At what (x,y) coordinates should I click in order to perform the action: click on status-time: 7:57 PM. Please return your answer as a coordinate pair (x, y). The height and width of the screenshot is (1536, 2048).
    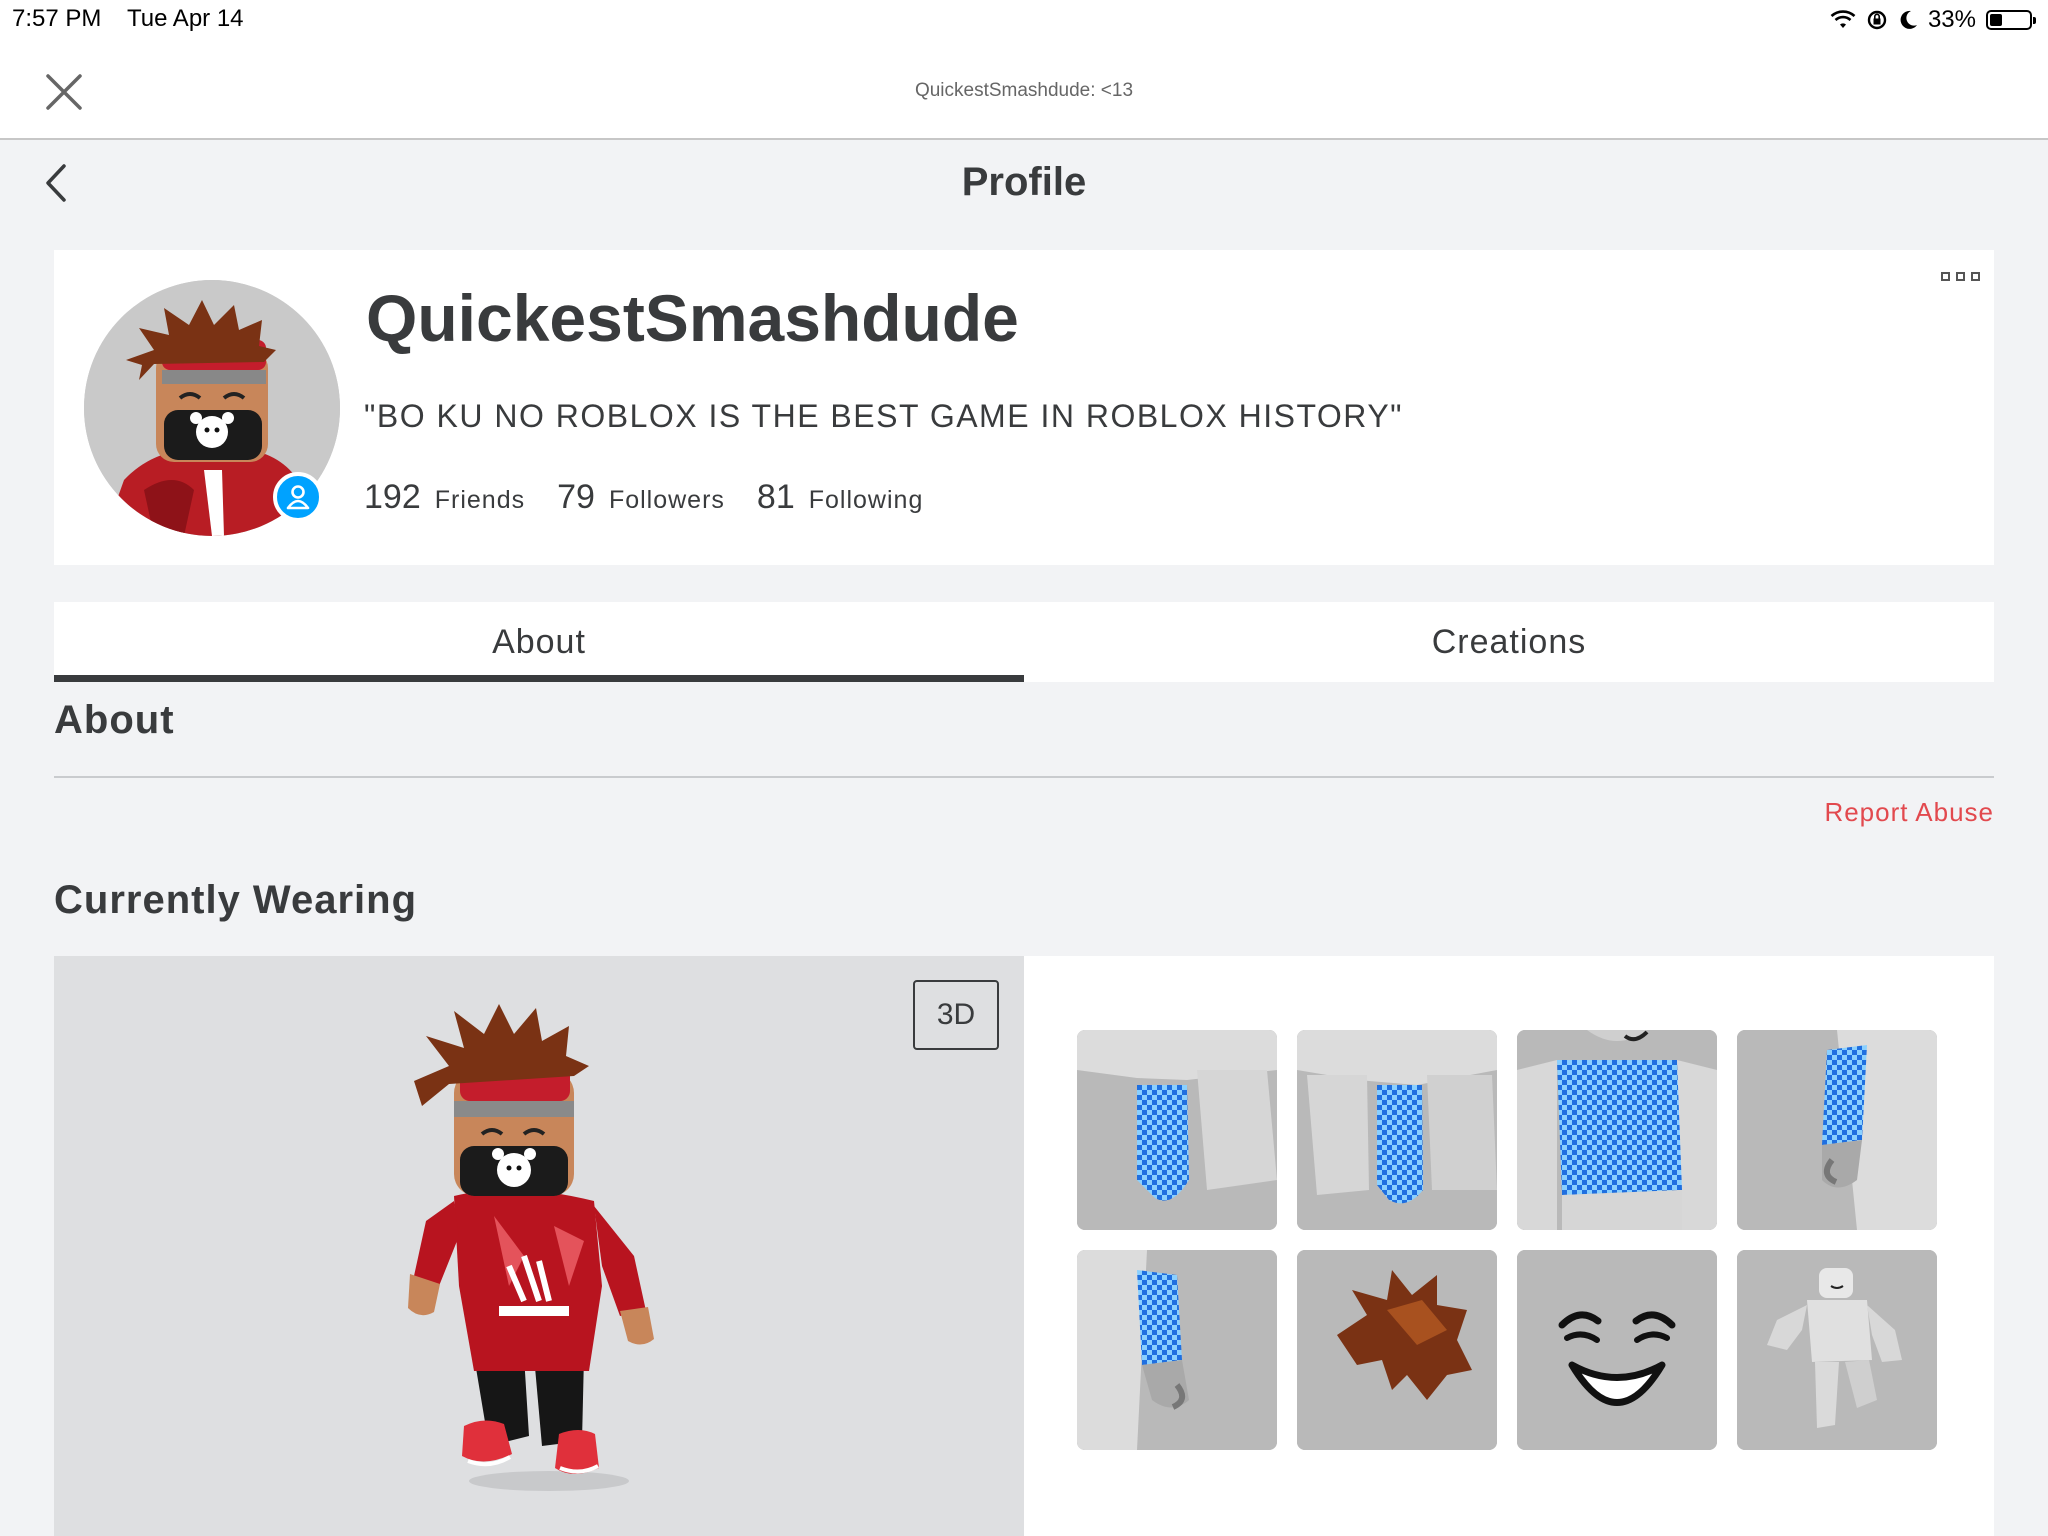
    Looking at the image, I should click on (57, 18).